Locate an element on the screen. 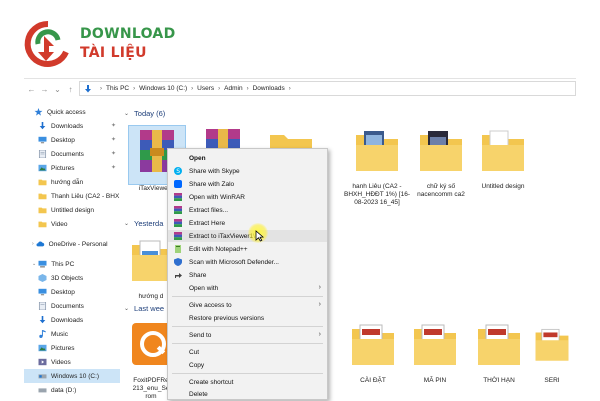  sidebar-item-label: Untitled design is located at coordinates (72, 210).